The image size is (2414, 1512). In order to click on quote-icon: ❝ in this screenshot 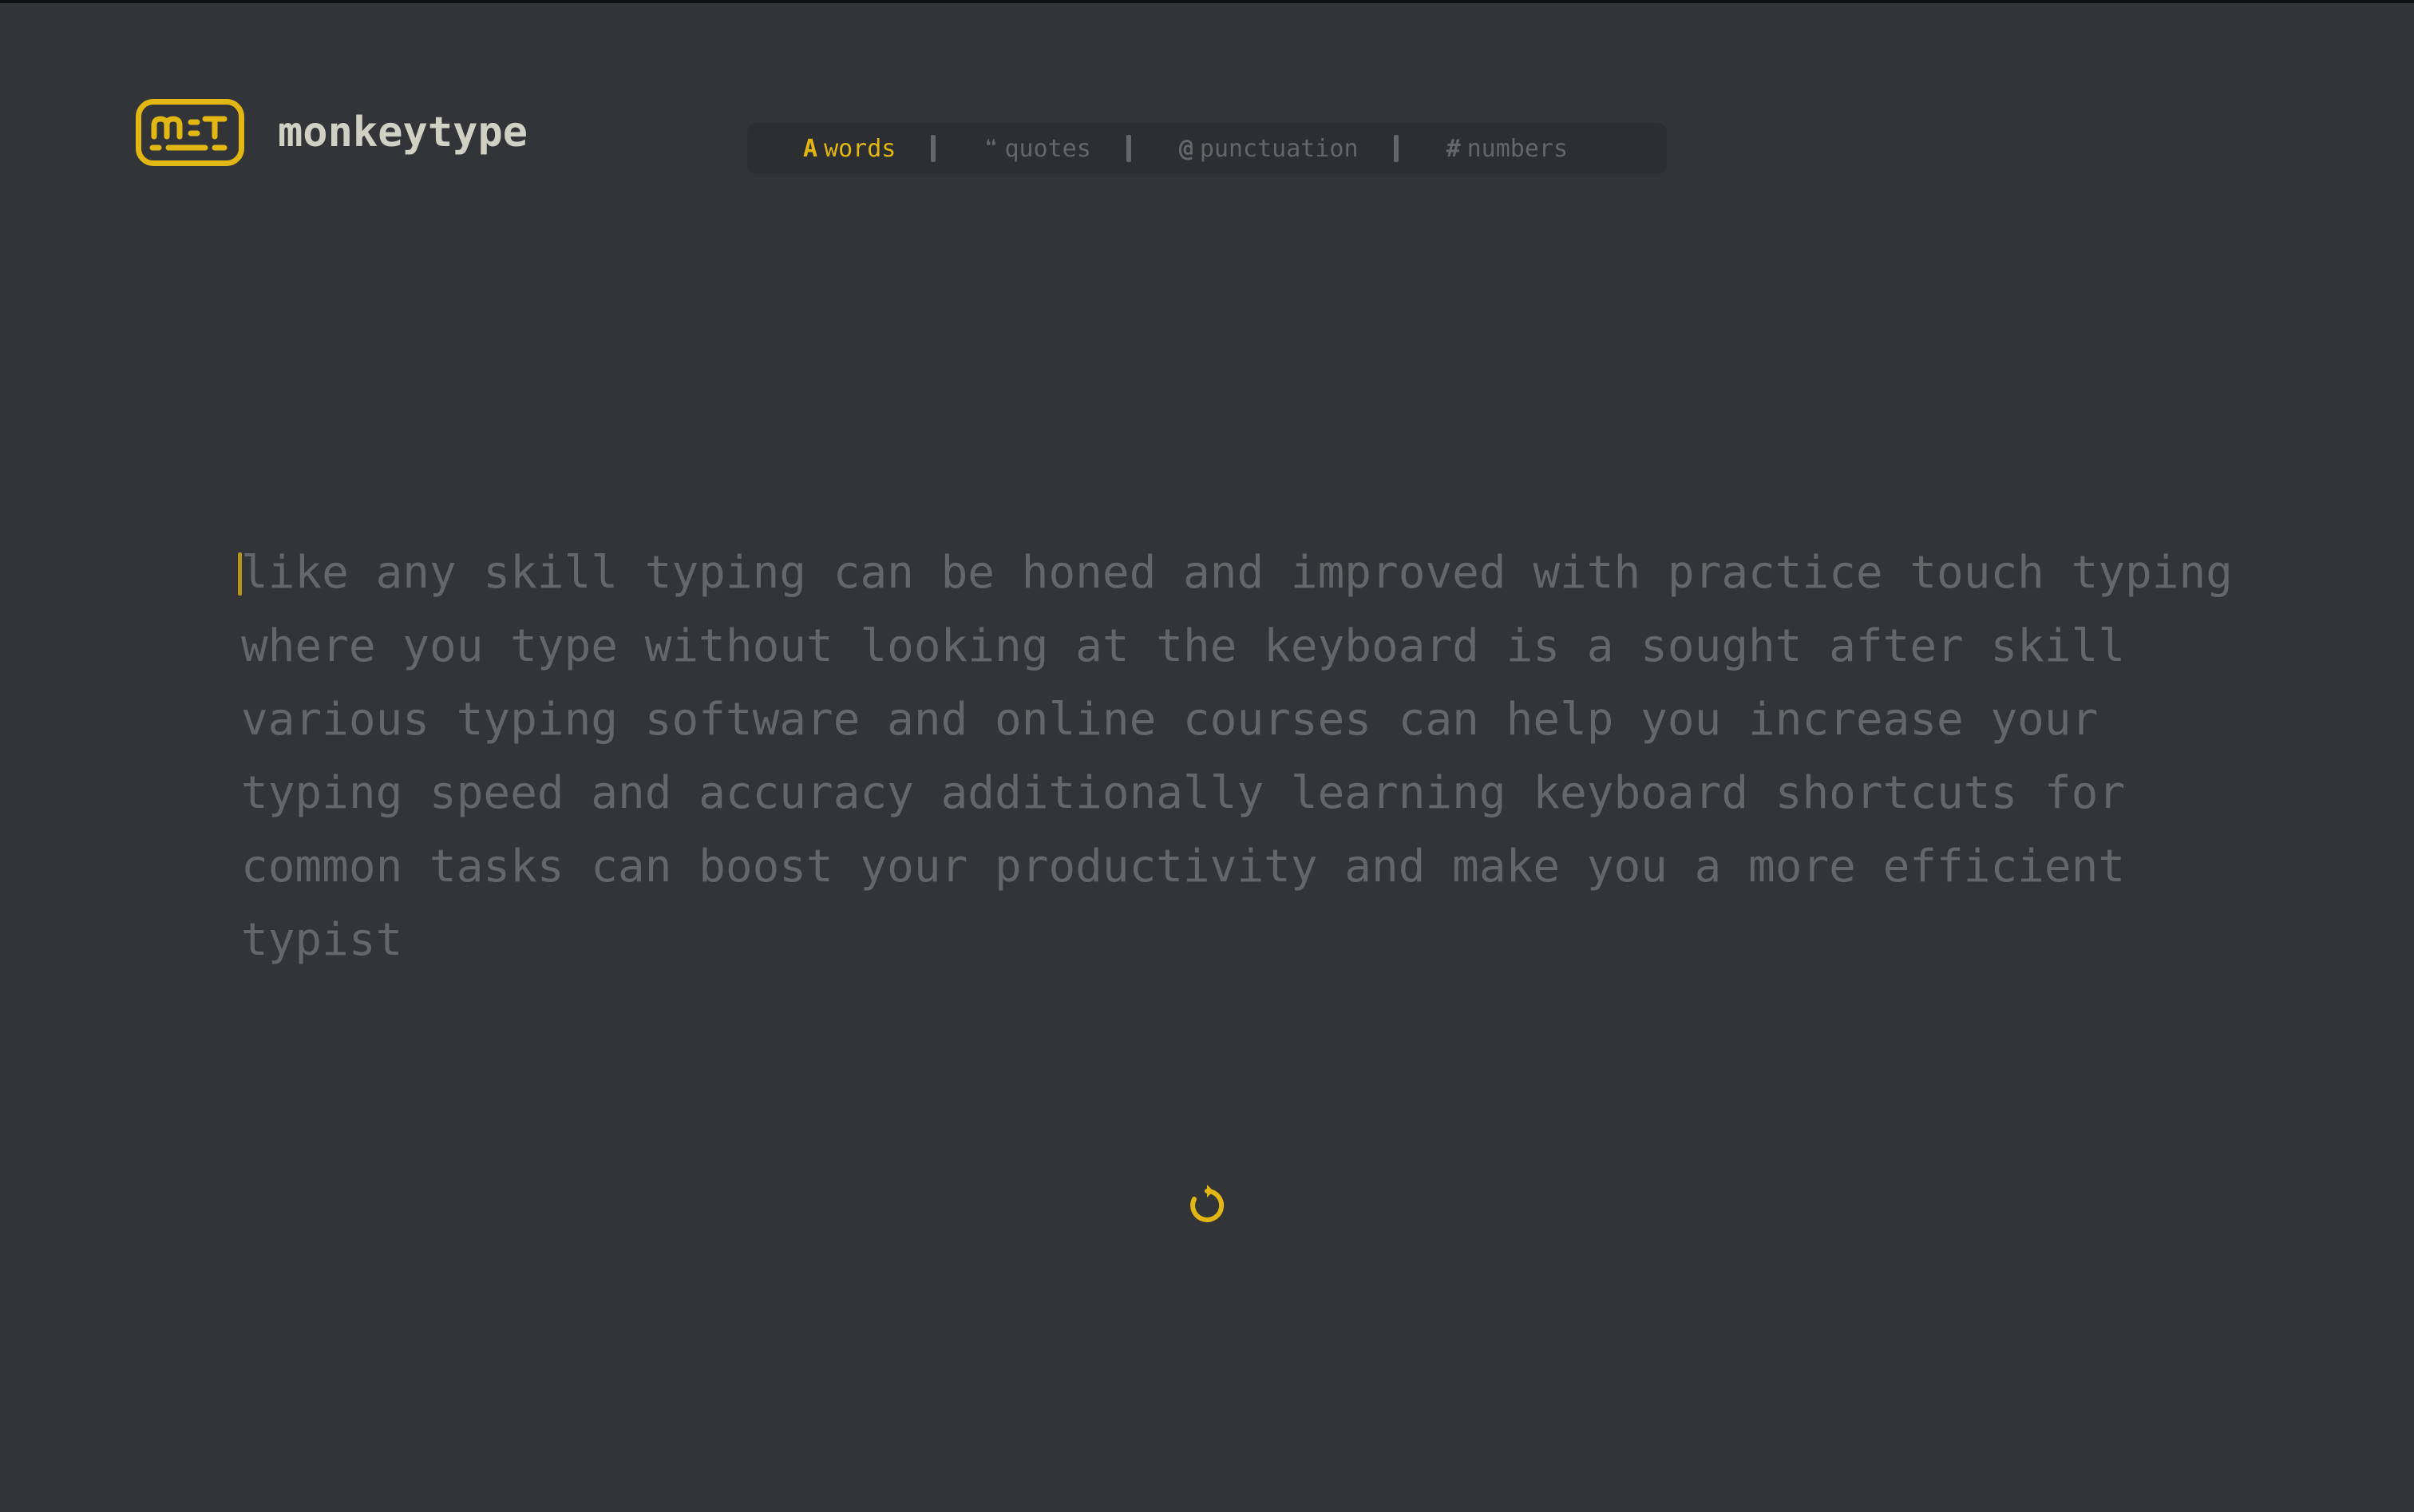, I will do `click(991, 148)`.